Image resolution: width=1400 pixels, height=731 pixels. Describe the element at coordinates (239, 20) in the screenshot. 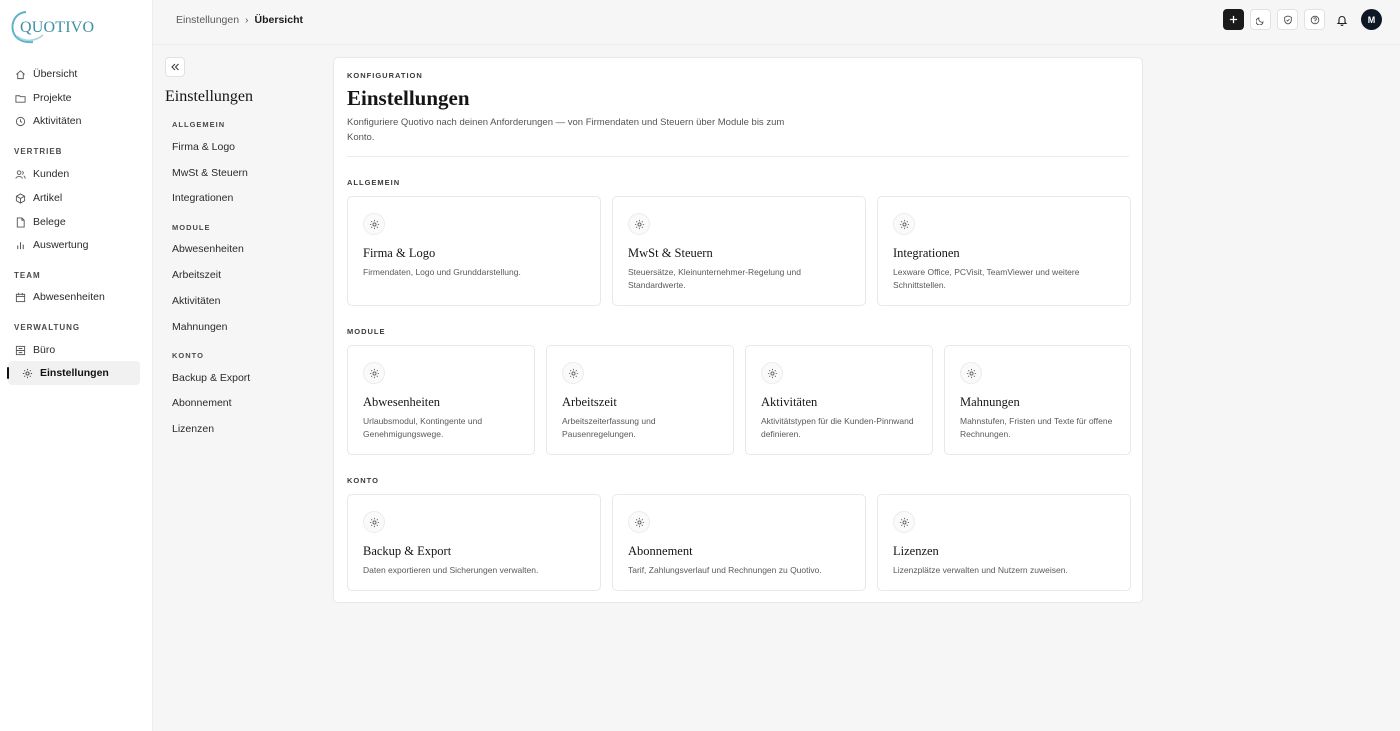

I see `breadcrumb: Einstellungen › Übersicht` at that location.